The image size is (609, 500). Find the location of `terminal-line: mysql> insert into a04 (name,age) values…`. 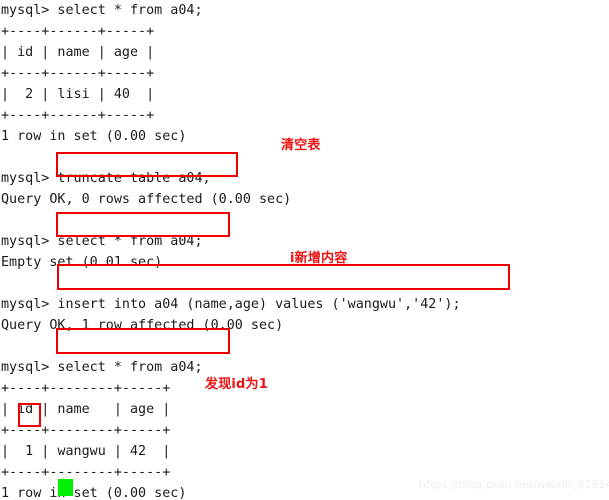

terminal-line: mysql> insert into a04 (name,age) values… is located at coordinates (231, 304).